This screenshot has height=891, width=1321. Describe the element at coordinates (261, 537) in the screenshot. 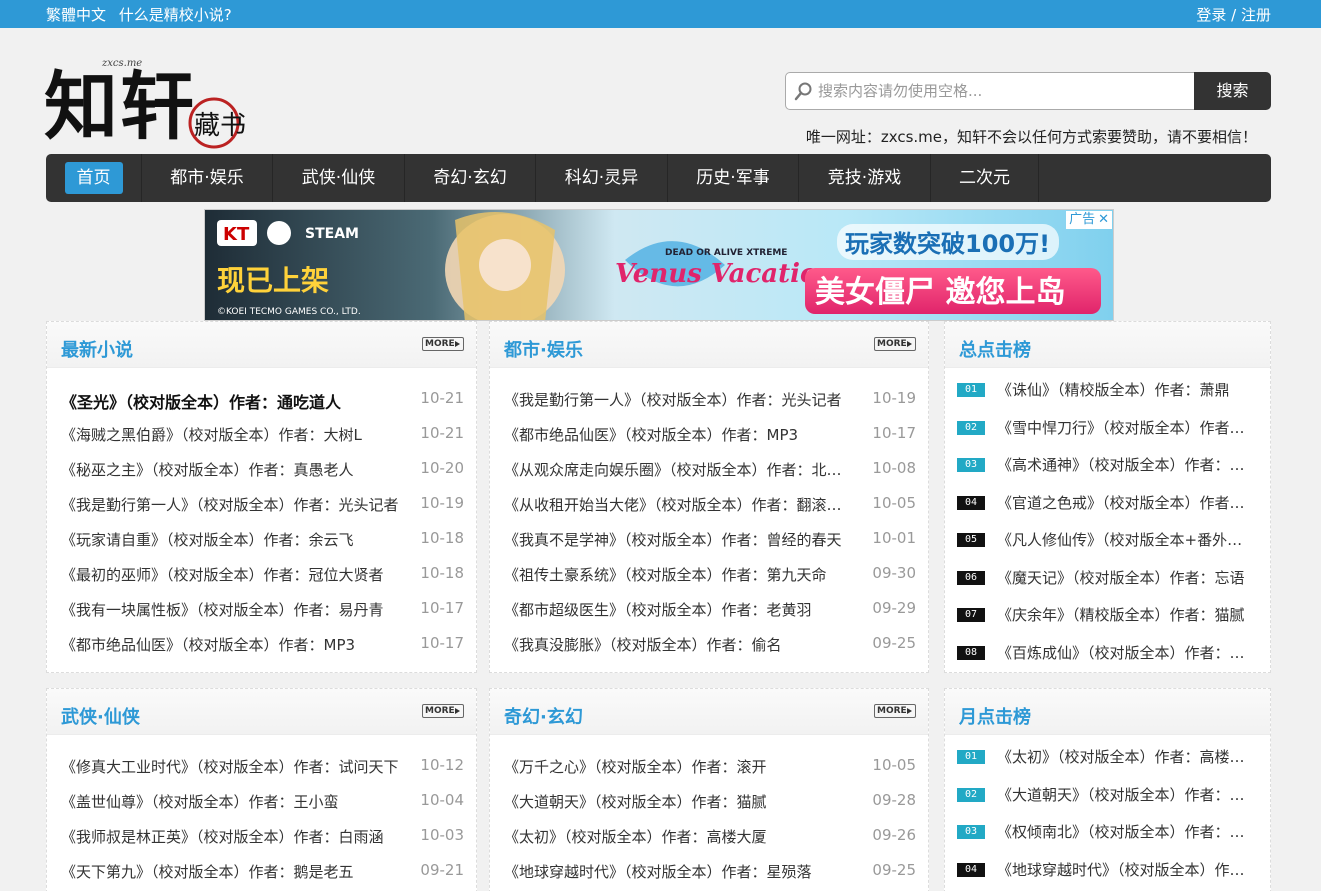

I see `list-item: 《玩家请自重》（校对版全本）作者：余云飞 10-18` at that location.